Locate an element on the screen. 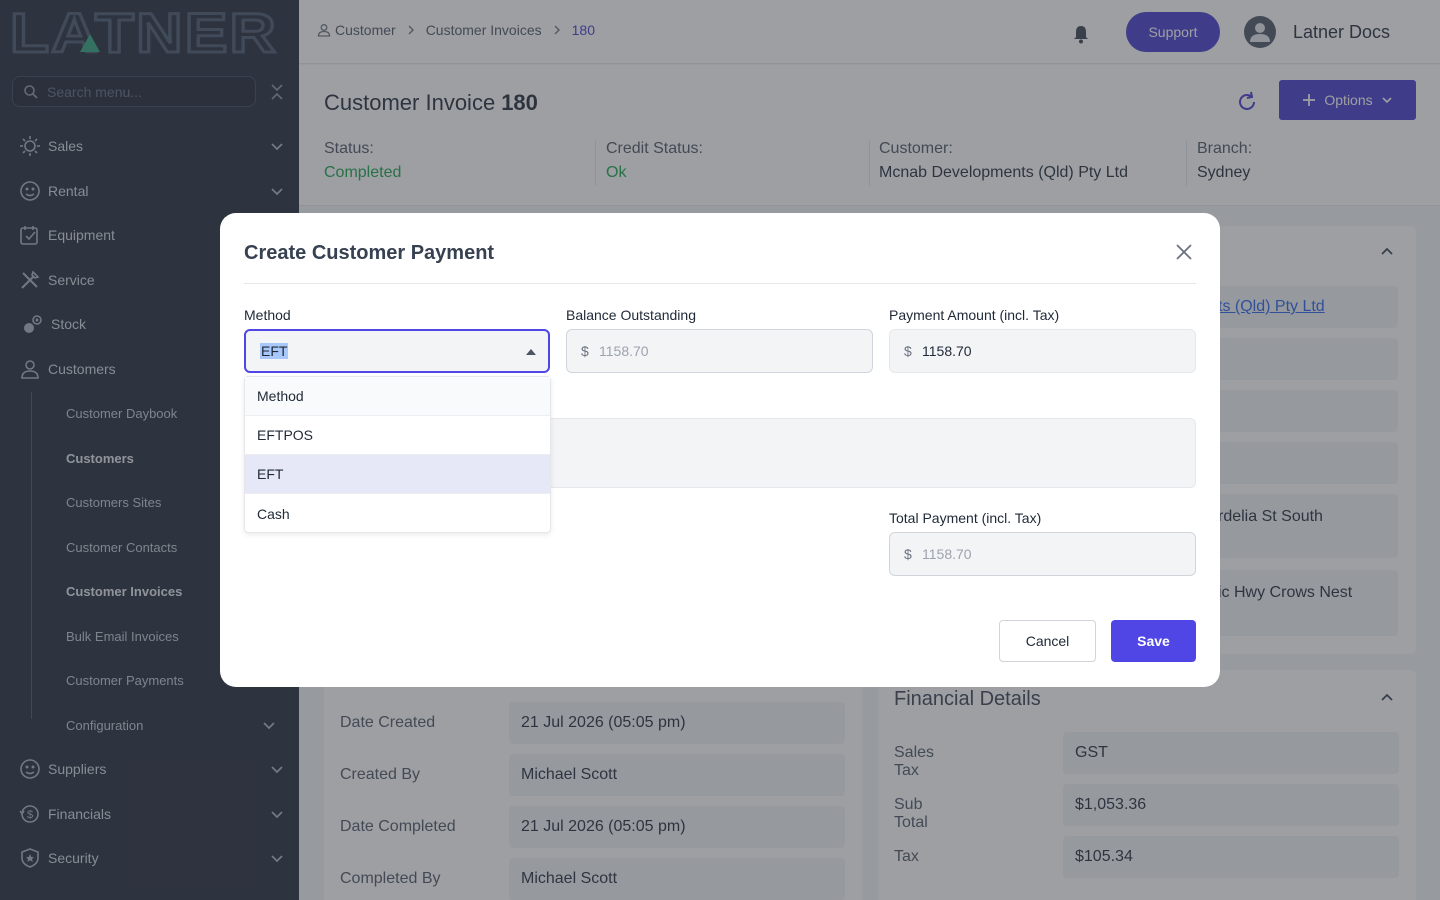 This screenshot has width=1440, height=900. method-option-placeholder: Method is located at coordinates (397, 396).